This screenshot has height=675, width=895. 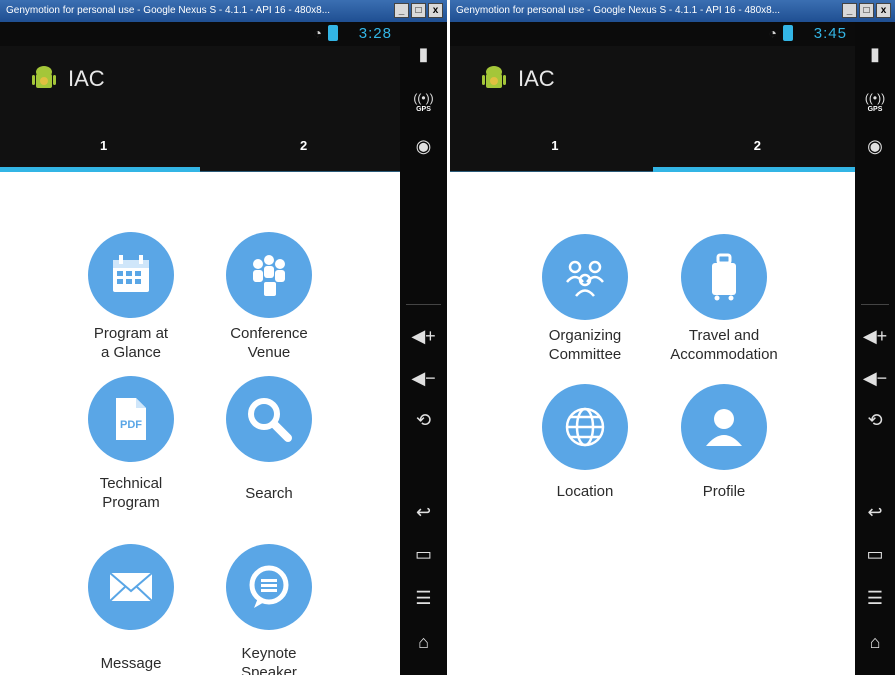 I want to click on clock: 3:28, so click(x=375, y=33).